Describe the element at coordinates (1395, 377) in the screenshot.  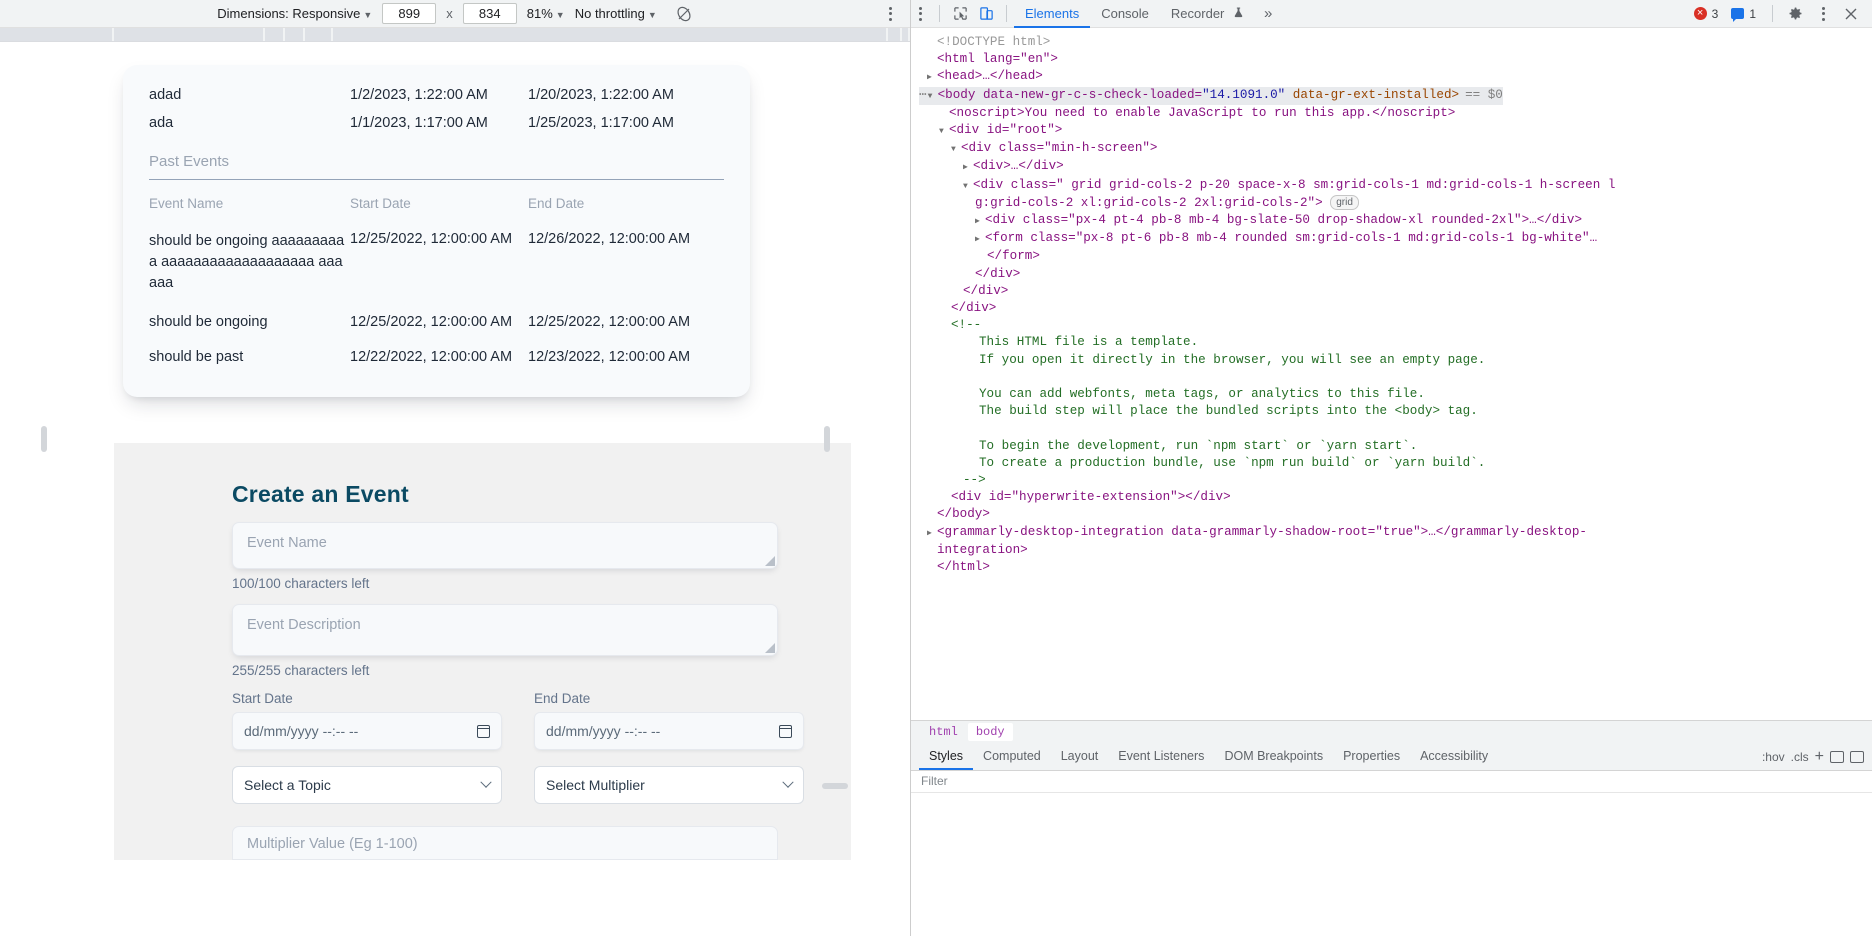
I see `dom-line` at that location.